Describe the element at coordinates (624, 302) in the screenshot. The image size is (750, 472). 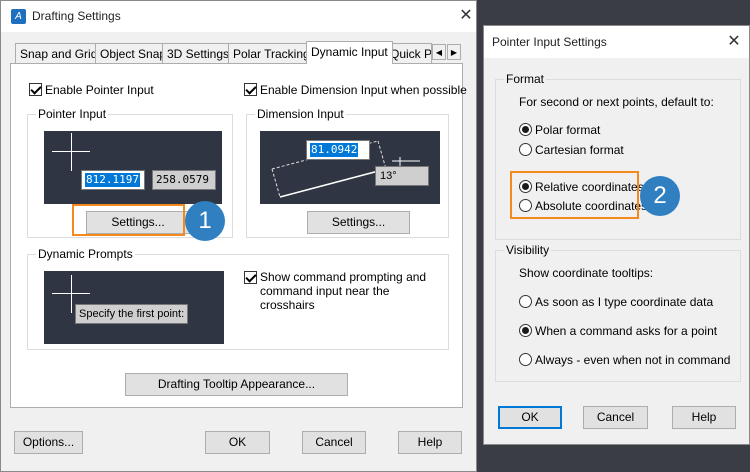
I see `as-soon-as-typed-label: As soon as I type coordinate data` at that location.